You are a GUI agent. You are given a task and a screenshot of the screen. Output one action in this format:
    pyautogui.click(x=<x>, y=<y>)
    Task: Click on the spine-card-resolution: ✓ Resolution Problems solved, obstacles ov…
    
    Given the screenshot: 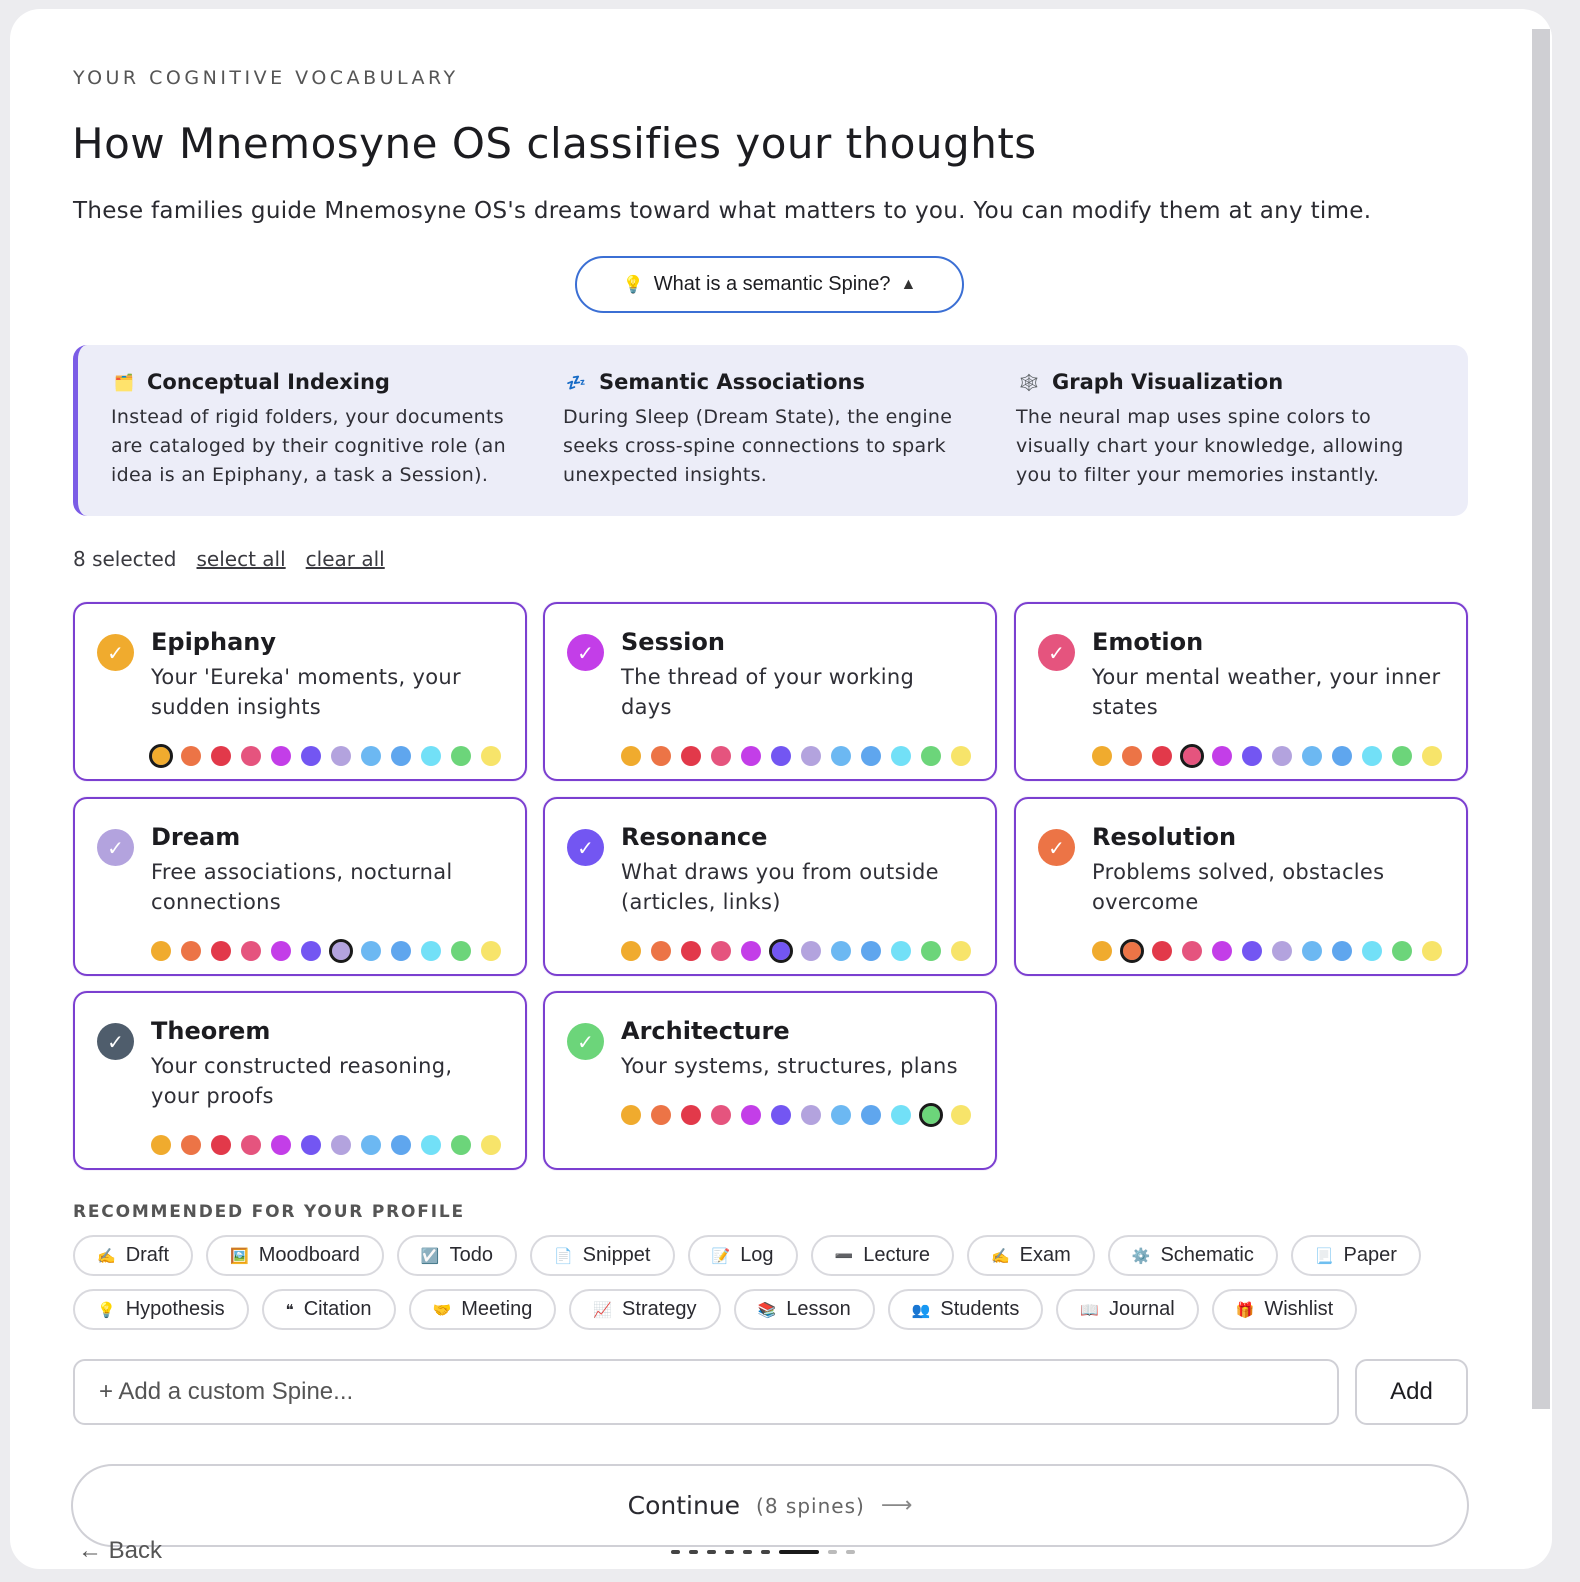 What is the action you would take?
    pyautogui.click(x=1241, y=886)
    